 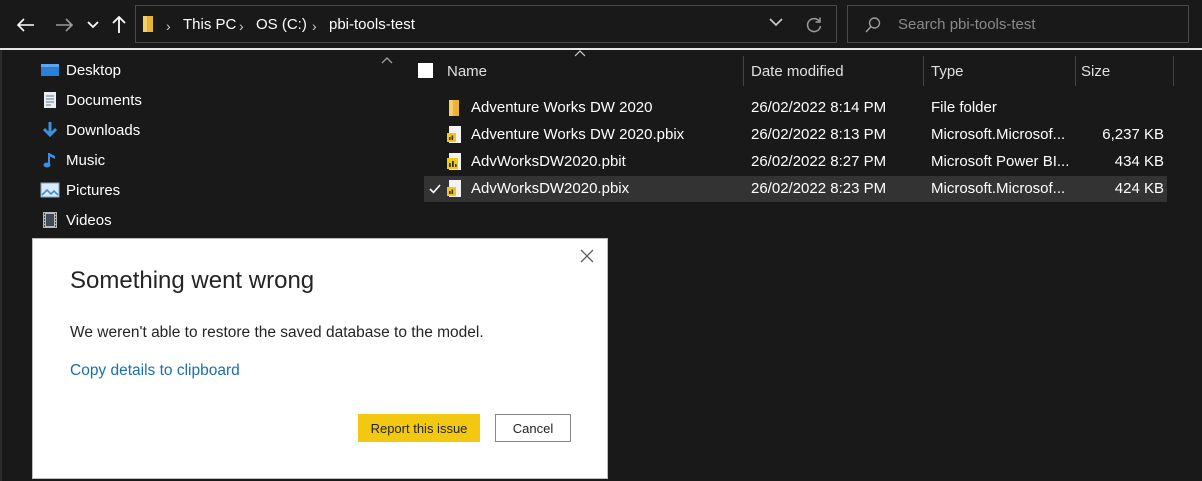 I want to click on file-type: File folder, so click(x=964, y=107).